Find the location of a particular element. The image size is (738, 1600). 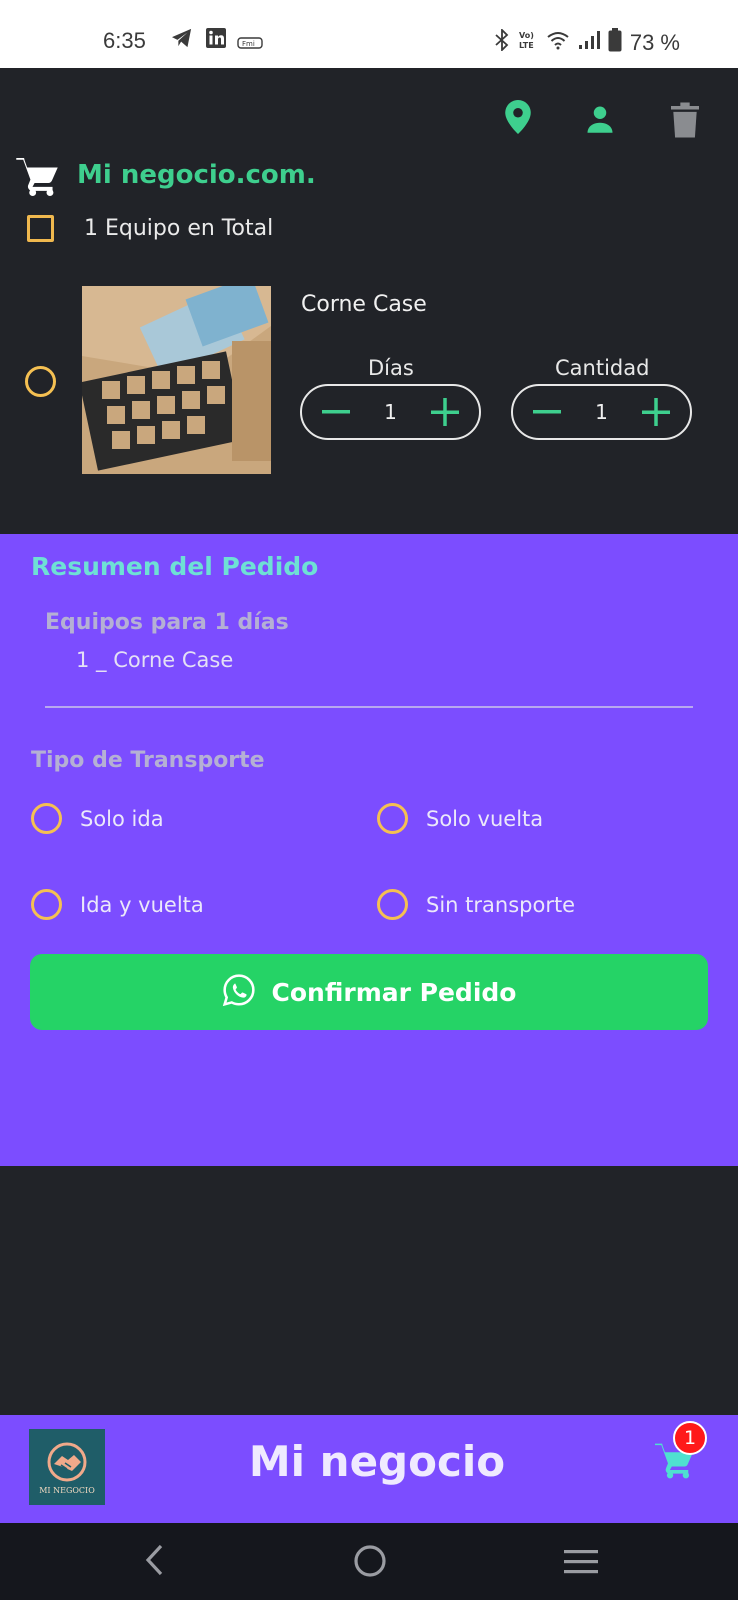

home-icon is located at coordinates (370, 1563).